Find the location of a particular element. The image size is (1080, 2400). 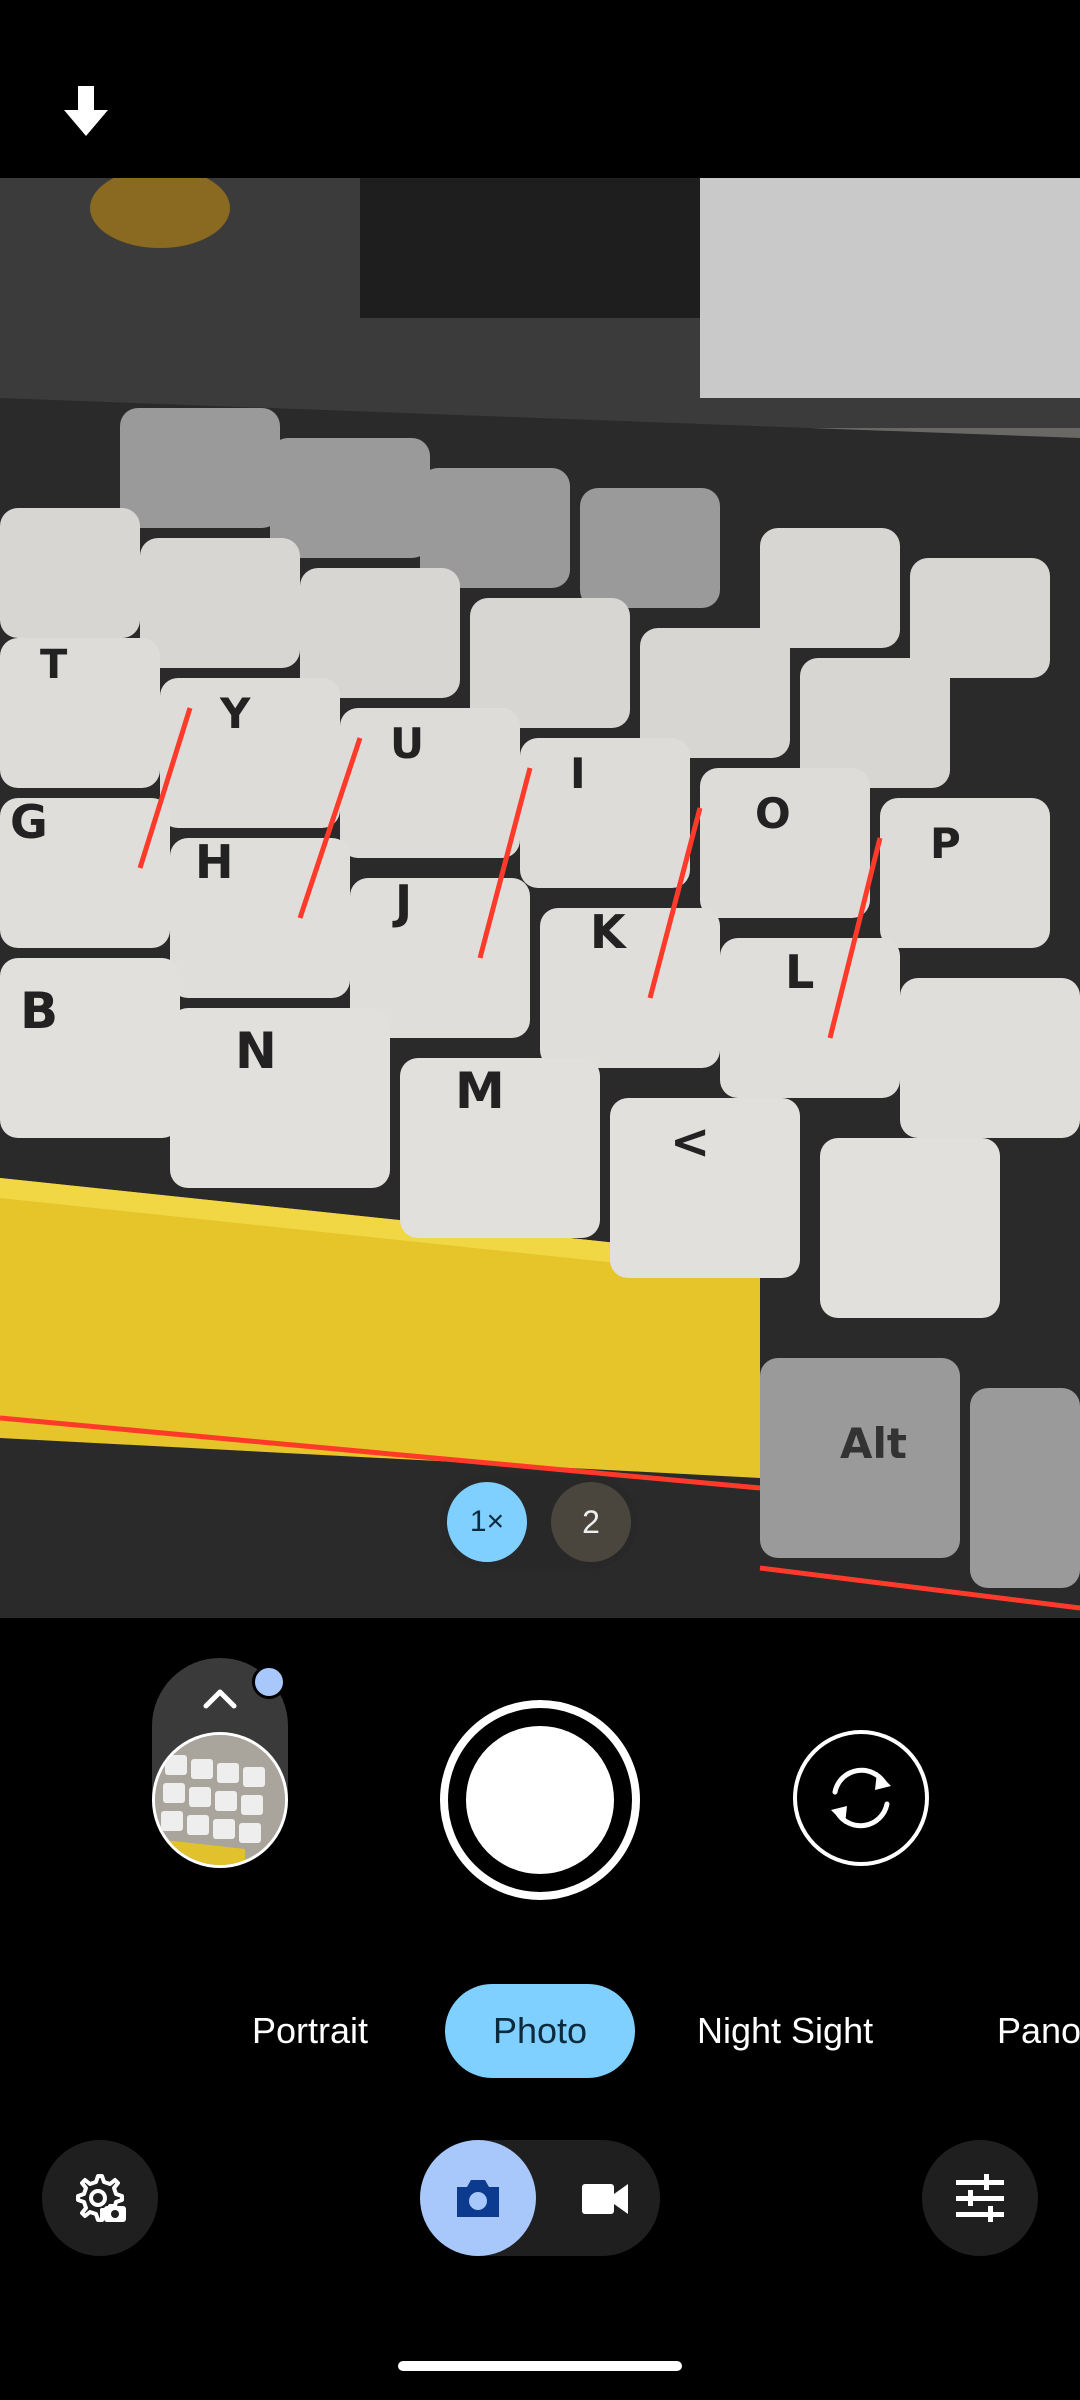

mode-night-sight: Night Sight is located at coordinates (785, 2031).